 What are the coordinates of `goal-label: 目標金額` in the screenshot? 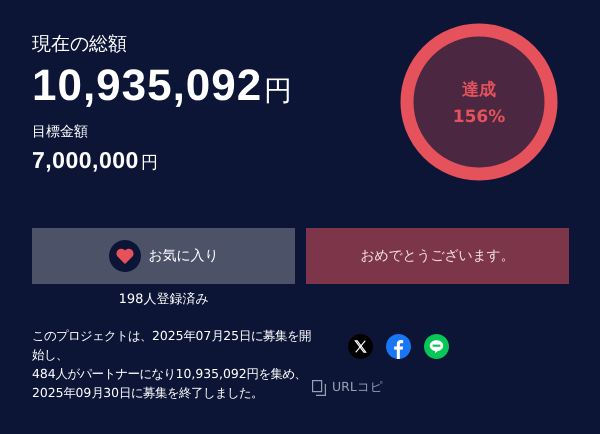 It's located at (60, 132).